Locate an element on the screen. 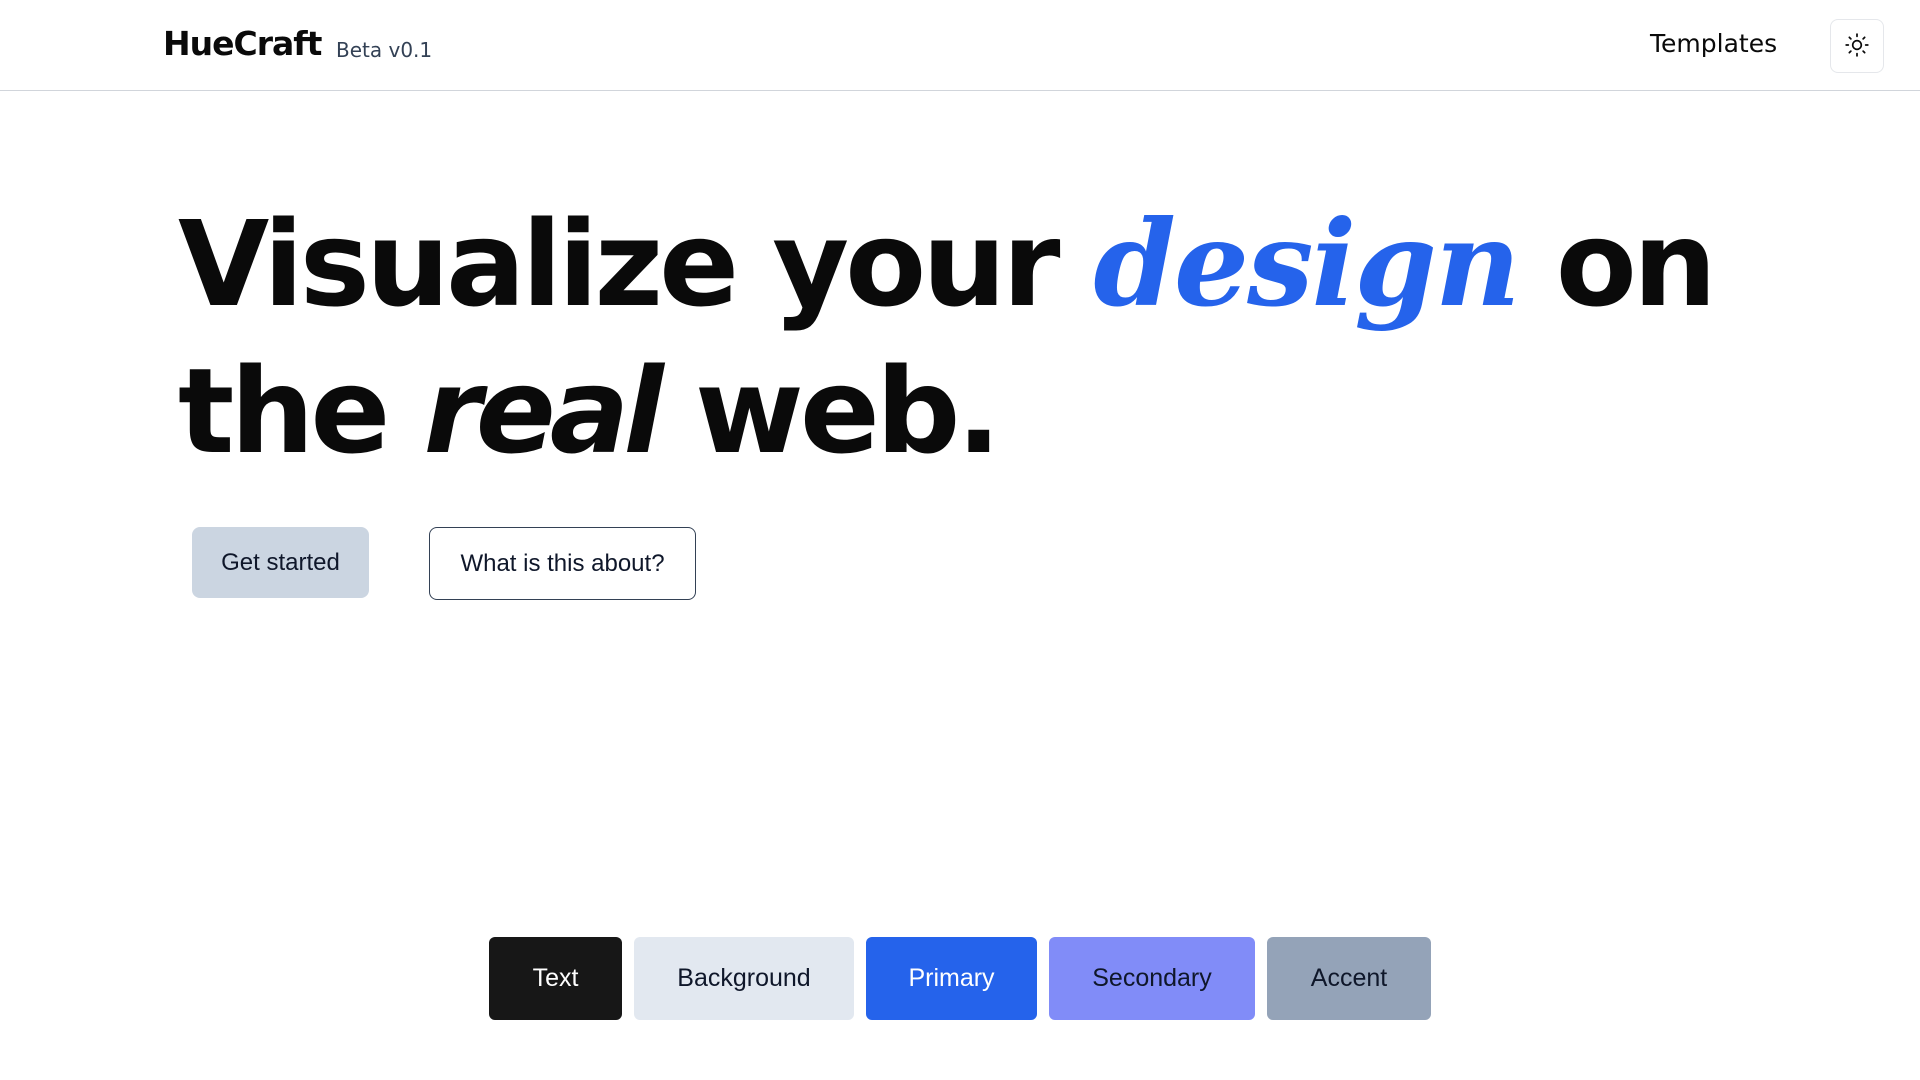  about-button: What is this about? is located at coordinates (562, 563).